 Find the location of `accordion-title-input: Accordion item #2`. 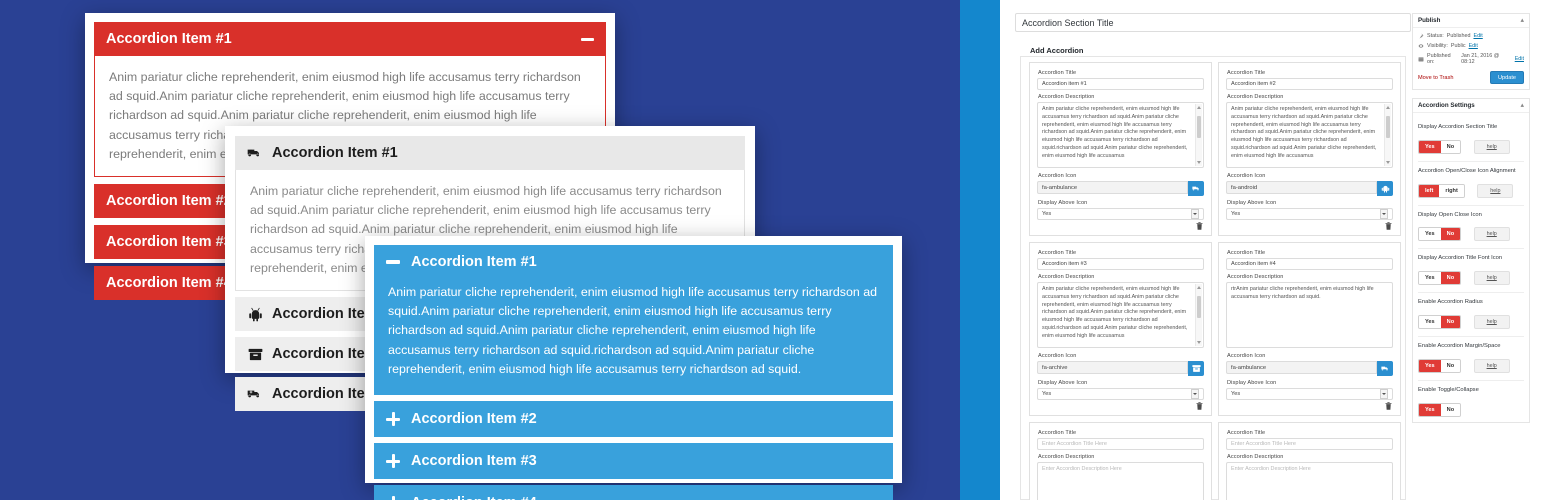

accordion-title-input: Accordion item #2 is located at coordinates (1309, 84).